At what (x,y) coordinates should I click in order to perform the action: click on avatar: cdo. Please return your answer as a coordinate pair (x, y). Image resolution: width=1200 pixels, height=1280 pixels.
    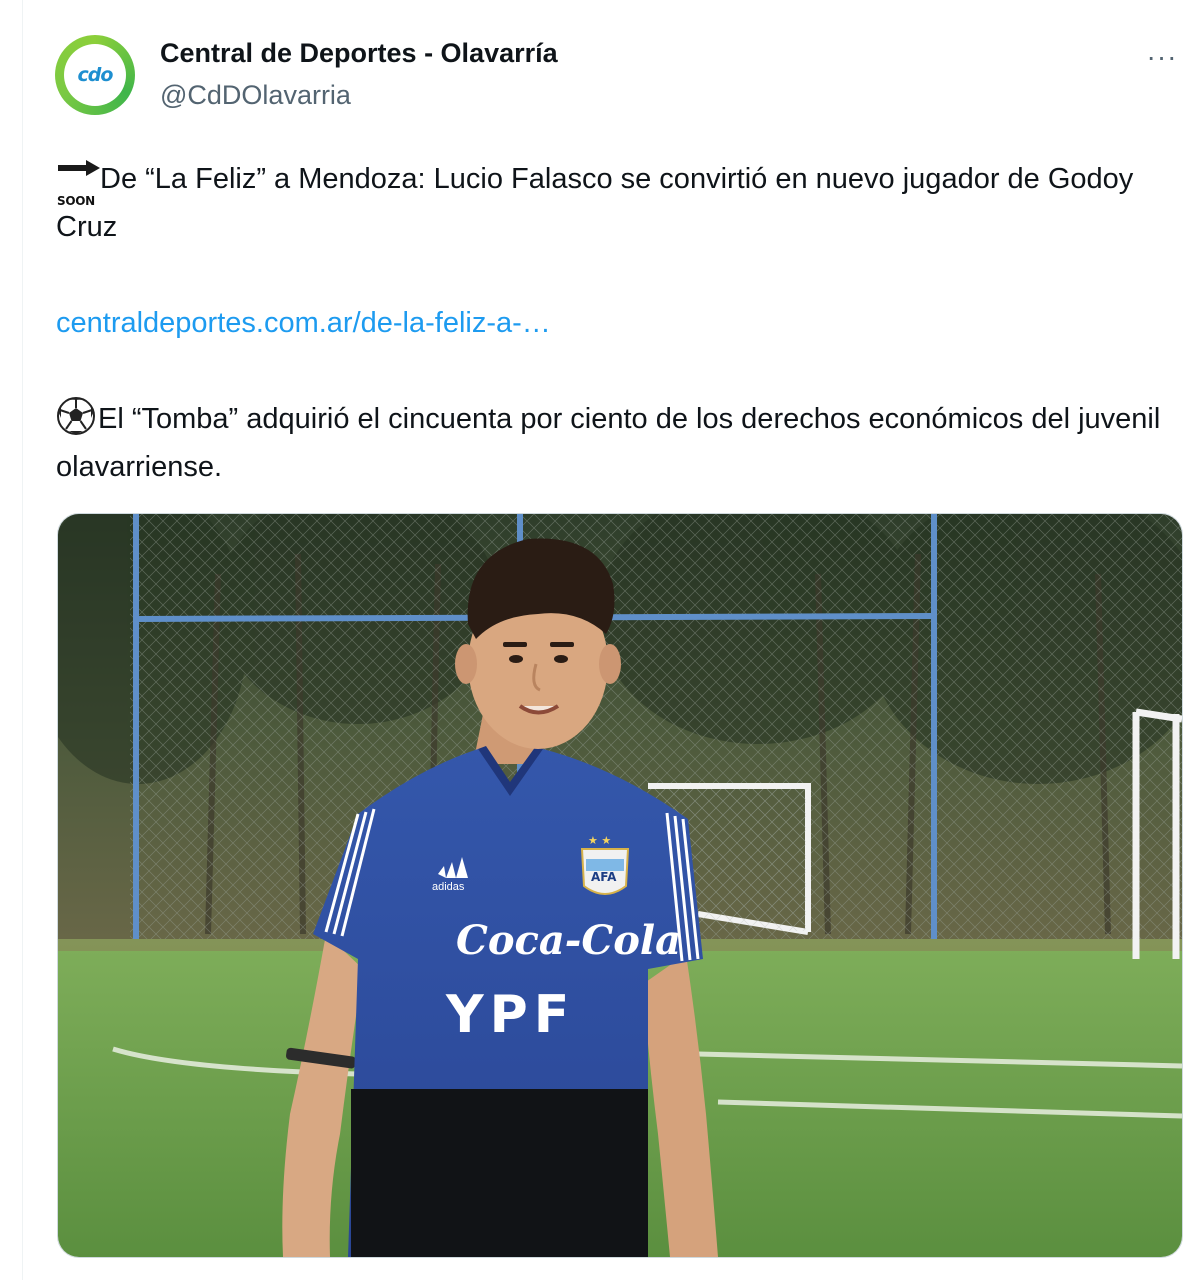
    Looking at the image, I should click on (95, 75).